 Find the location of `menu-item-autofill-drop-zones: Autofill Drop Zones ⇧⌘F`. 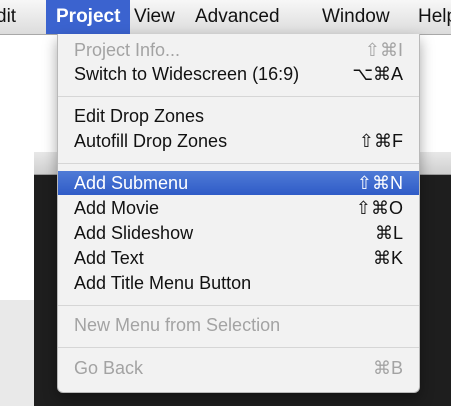

menu-item-autofill-drop-zones: Autofill Drop Zones ⇧⌘F is located at coordinates (238, 141).